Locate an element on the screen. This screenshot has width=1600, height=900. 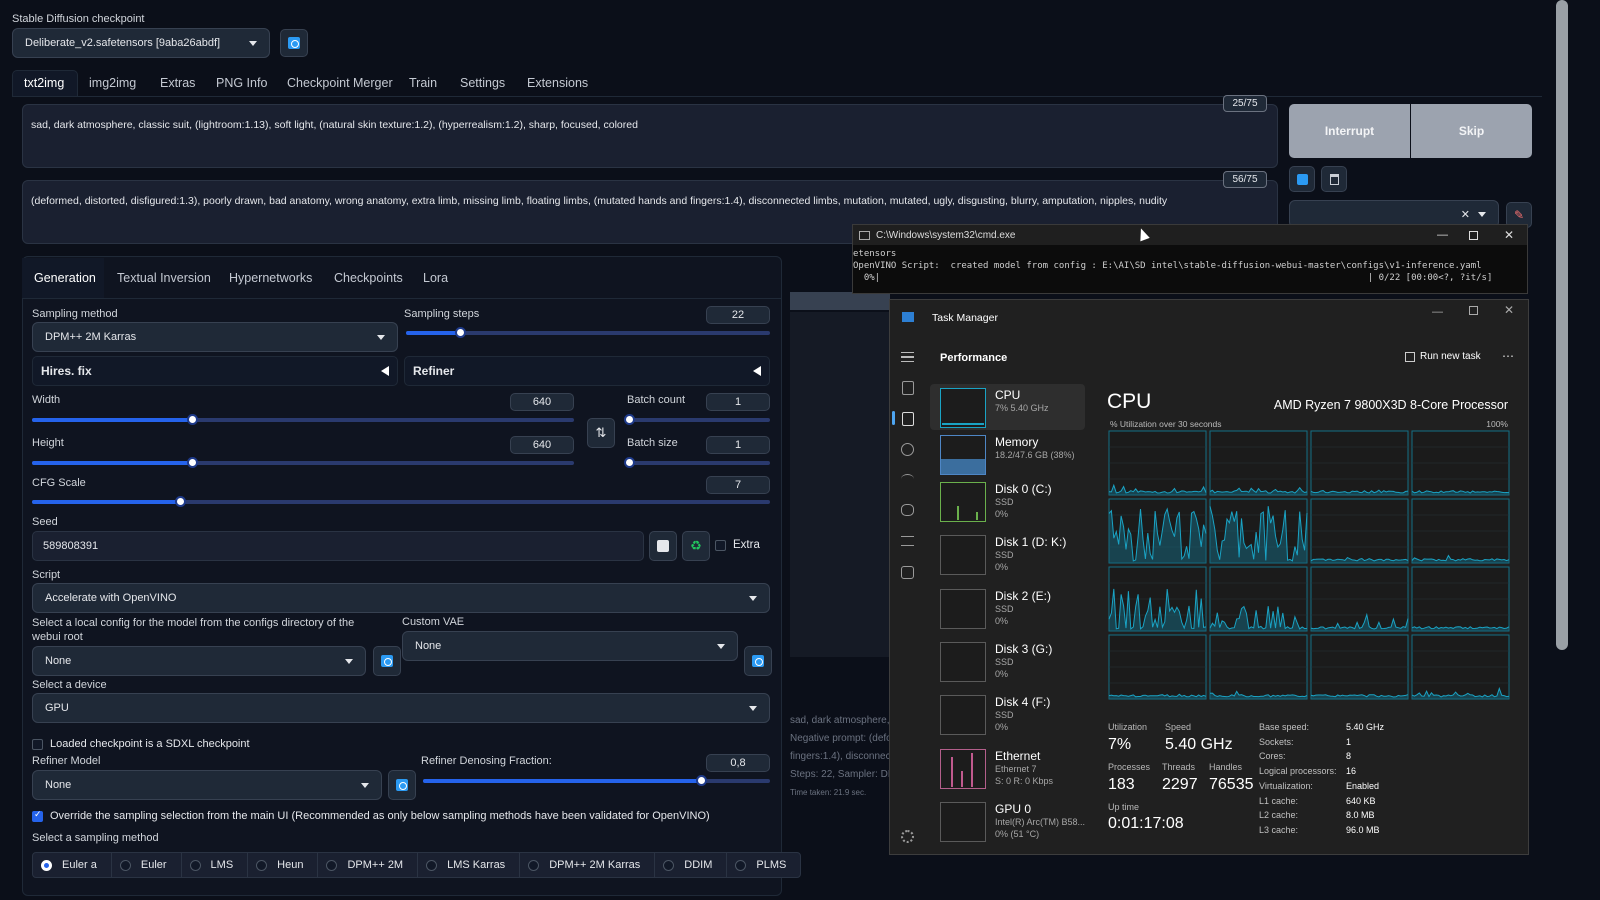
tm-maximize-button is located at coordinates (1473, 310).